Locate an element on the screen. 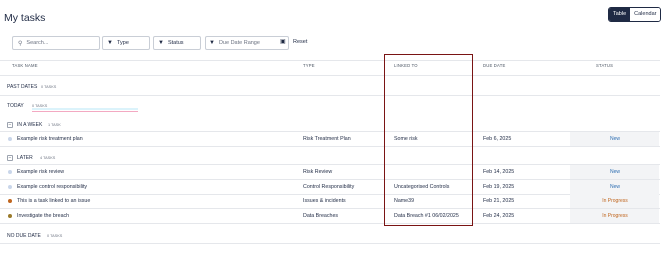 This screenshot has height=255, width=670. task-name: Example risk treatment plan is located at coordinates (50, 139).